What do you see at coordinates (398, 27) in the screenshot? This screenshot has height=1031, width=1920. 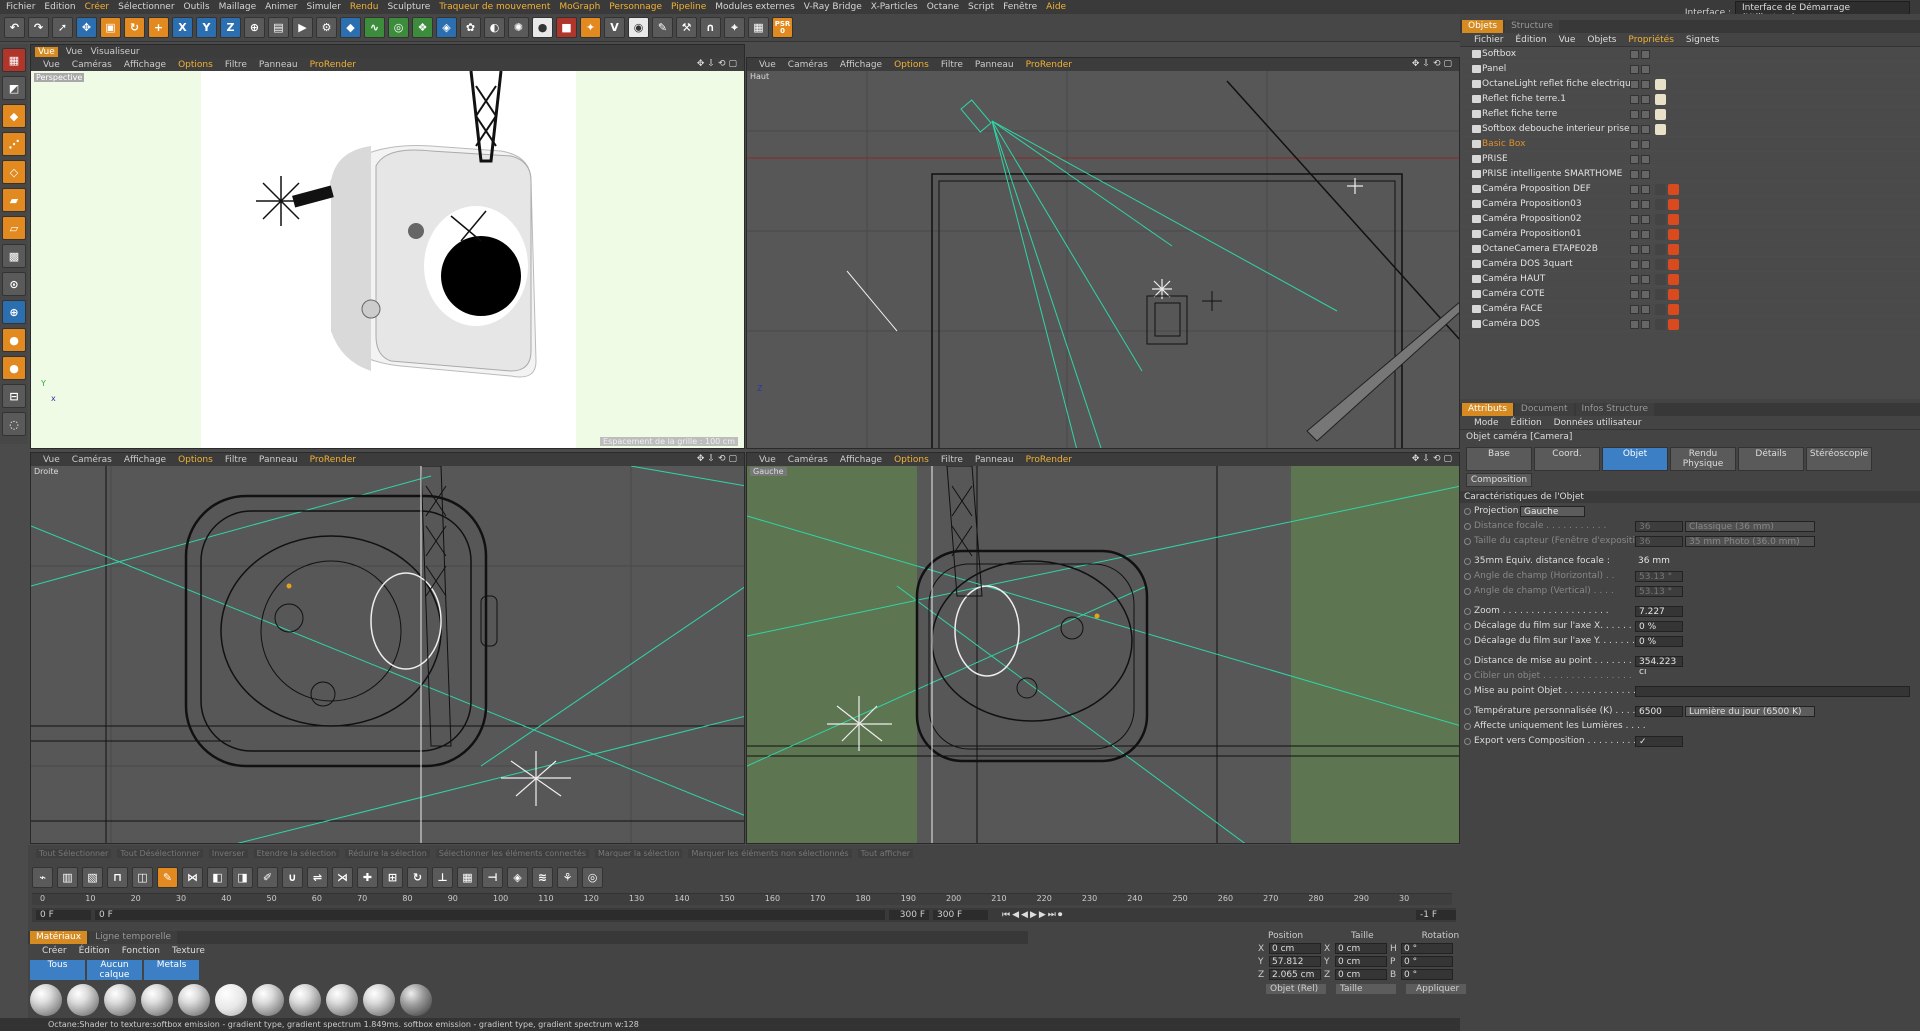 I see `nurbs-icon: ◎` at bounding box center [398, 27].